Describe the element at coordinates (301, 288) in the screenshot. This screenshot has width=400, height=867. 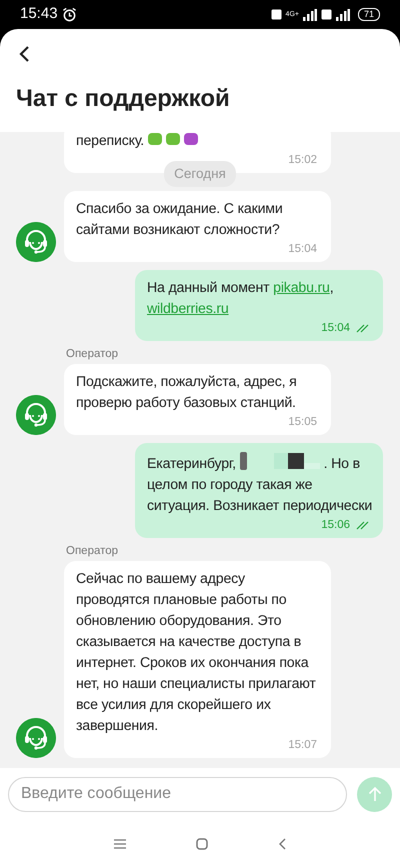
I see `link: pikabu.ru` at that location.